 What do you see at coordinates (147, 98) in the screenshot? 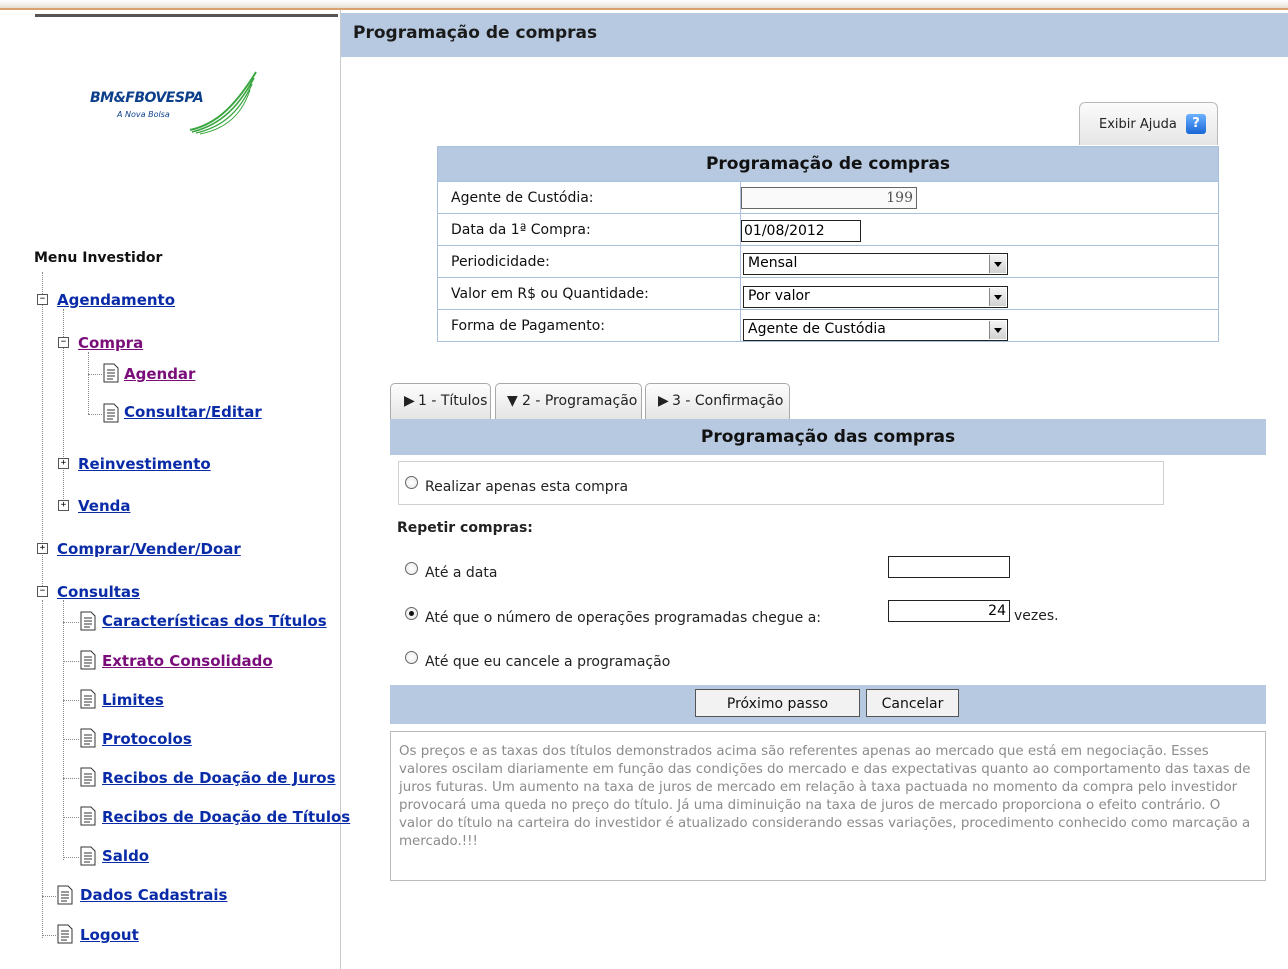
I see `logo-name: BM&FBOVESPA` at bounding box center [147, 98].